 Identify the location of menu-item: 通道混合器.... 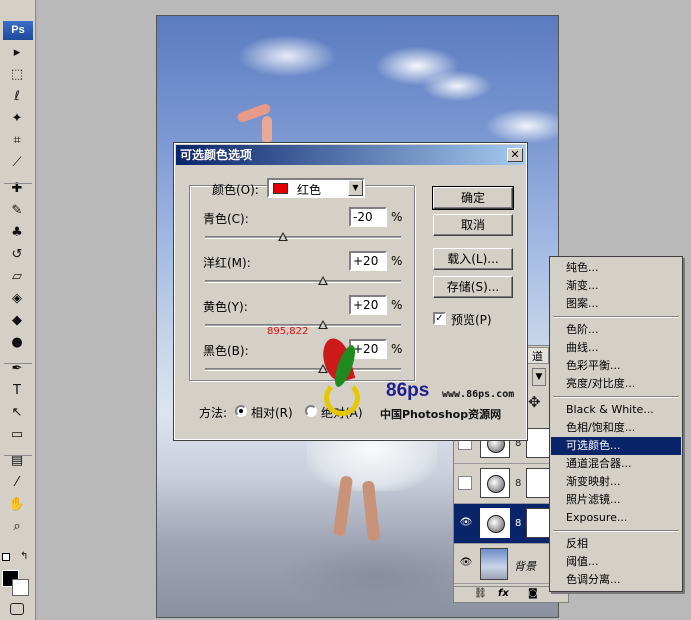
(616, 464).